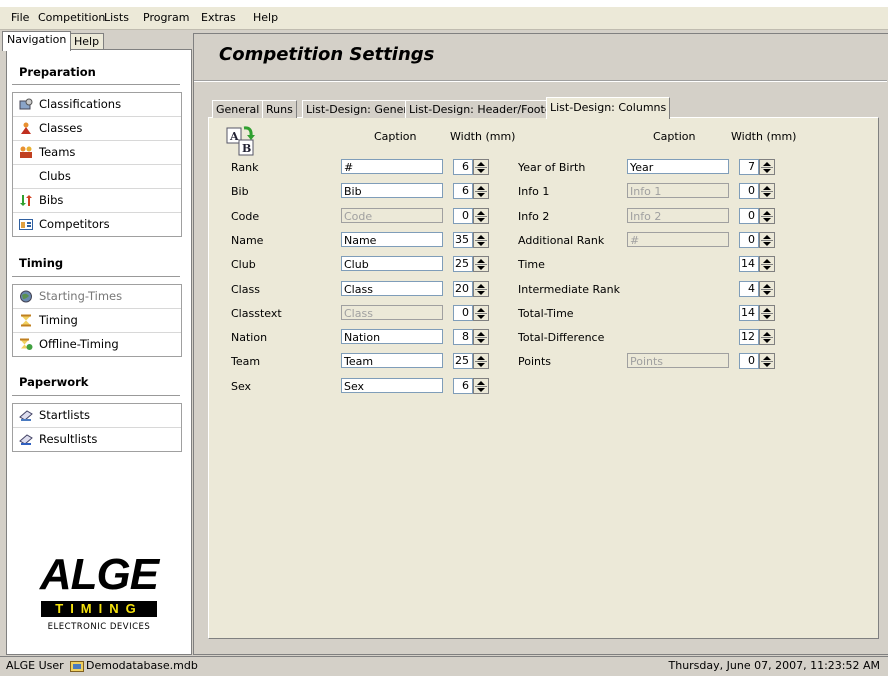 The image size is (888, 676). I want to click on caption-input: Code, so click(392, 215).